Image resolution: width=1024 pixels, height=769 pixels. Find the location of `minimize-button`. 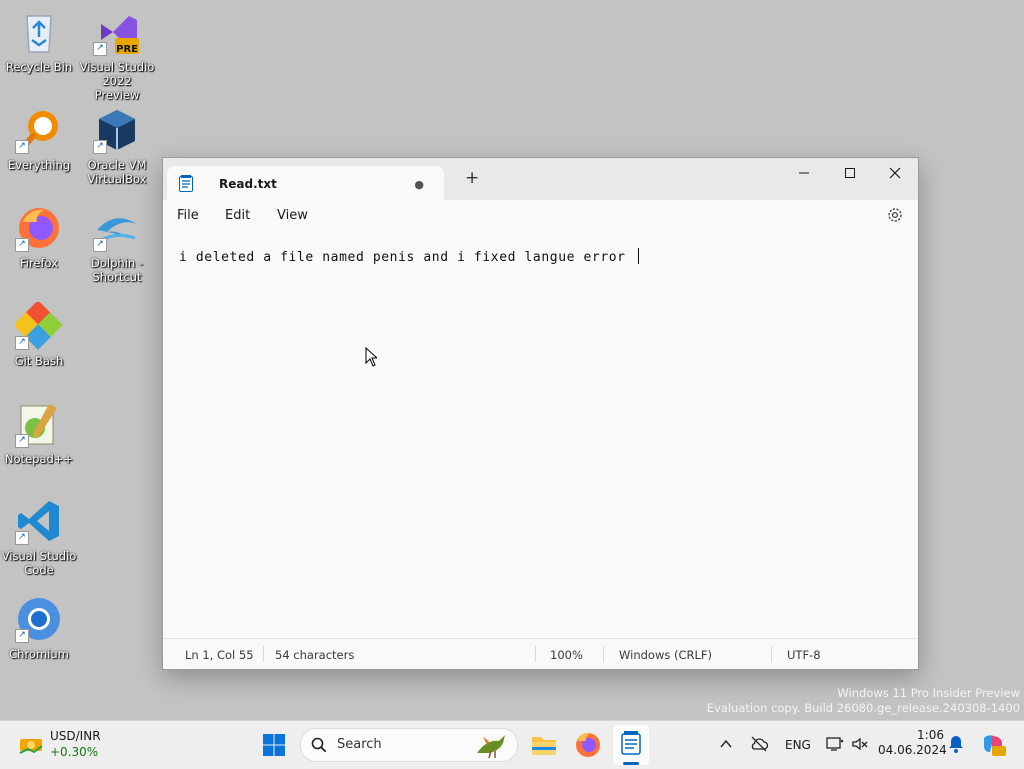

minimize-button is located at coordinates (804, 173).